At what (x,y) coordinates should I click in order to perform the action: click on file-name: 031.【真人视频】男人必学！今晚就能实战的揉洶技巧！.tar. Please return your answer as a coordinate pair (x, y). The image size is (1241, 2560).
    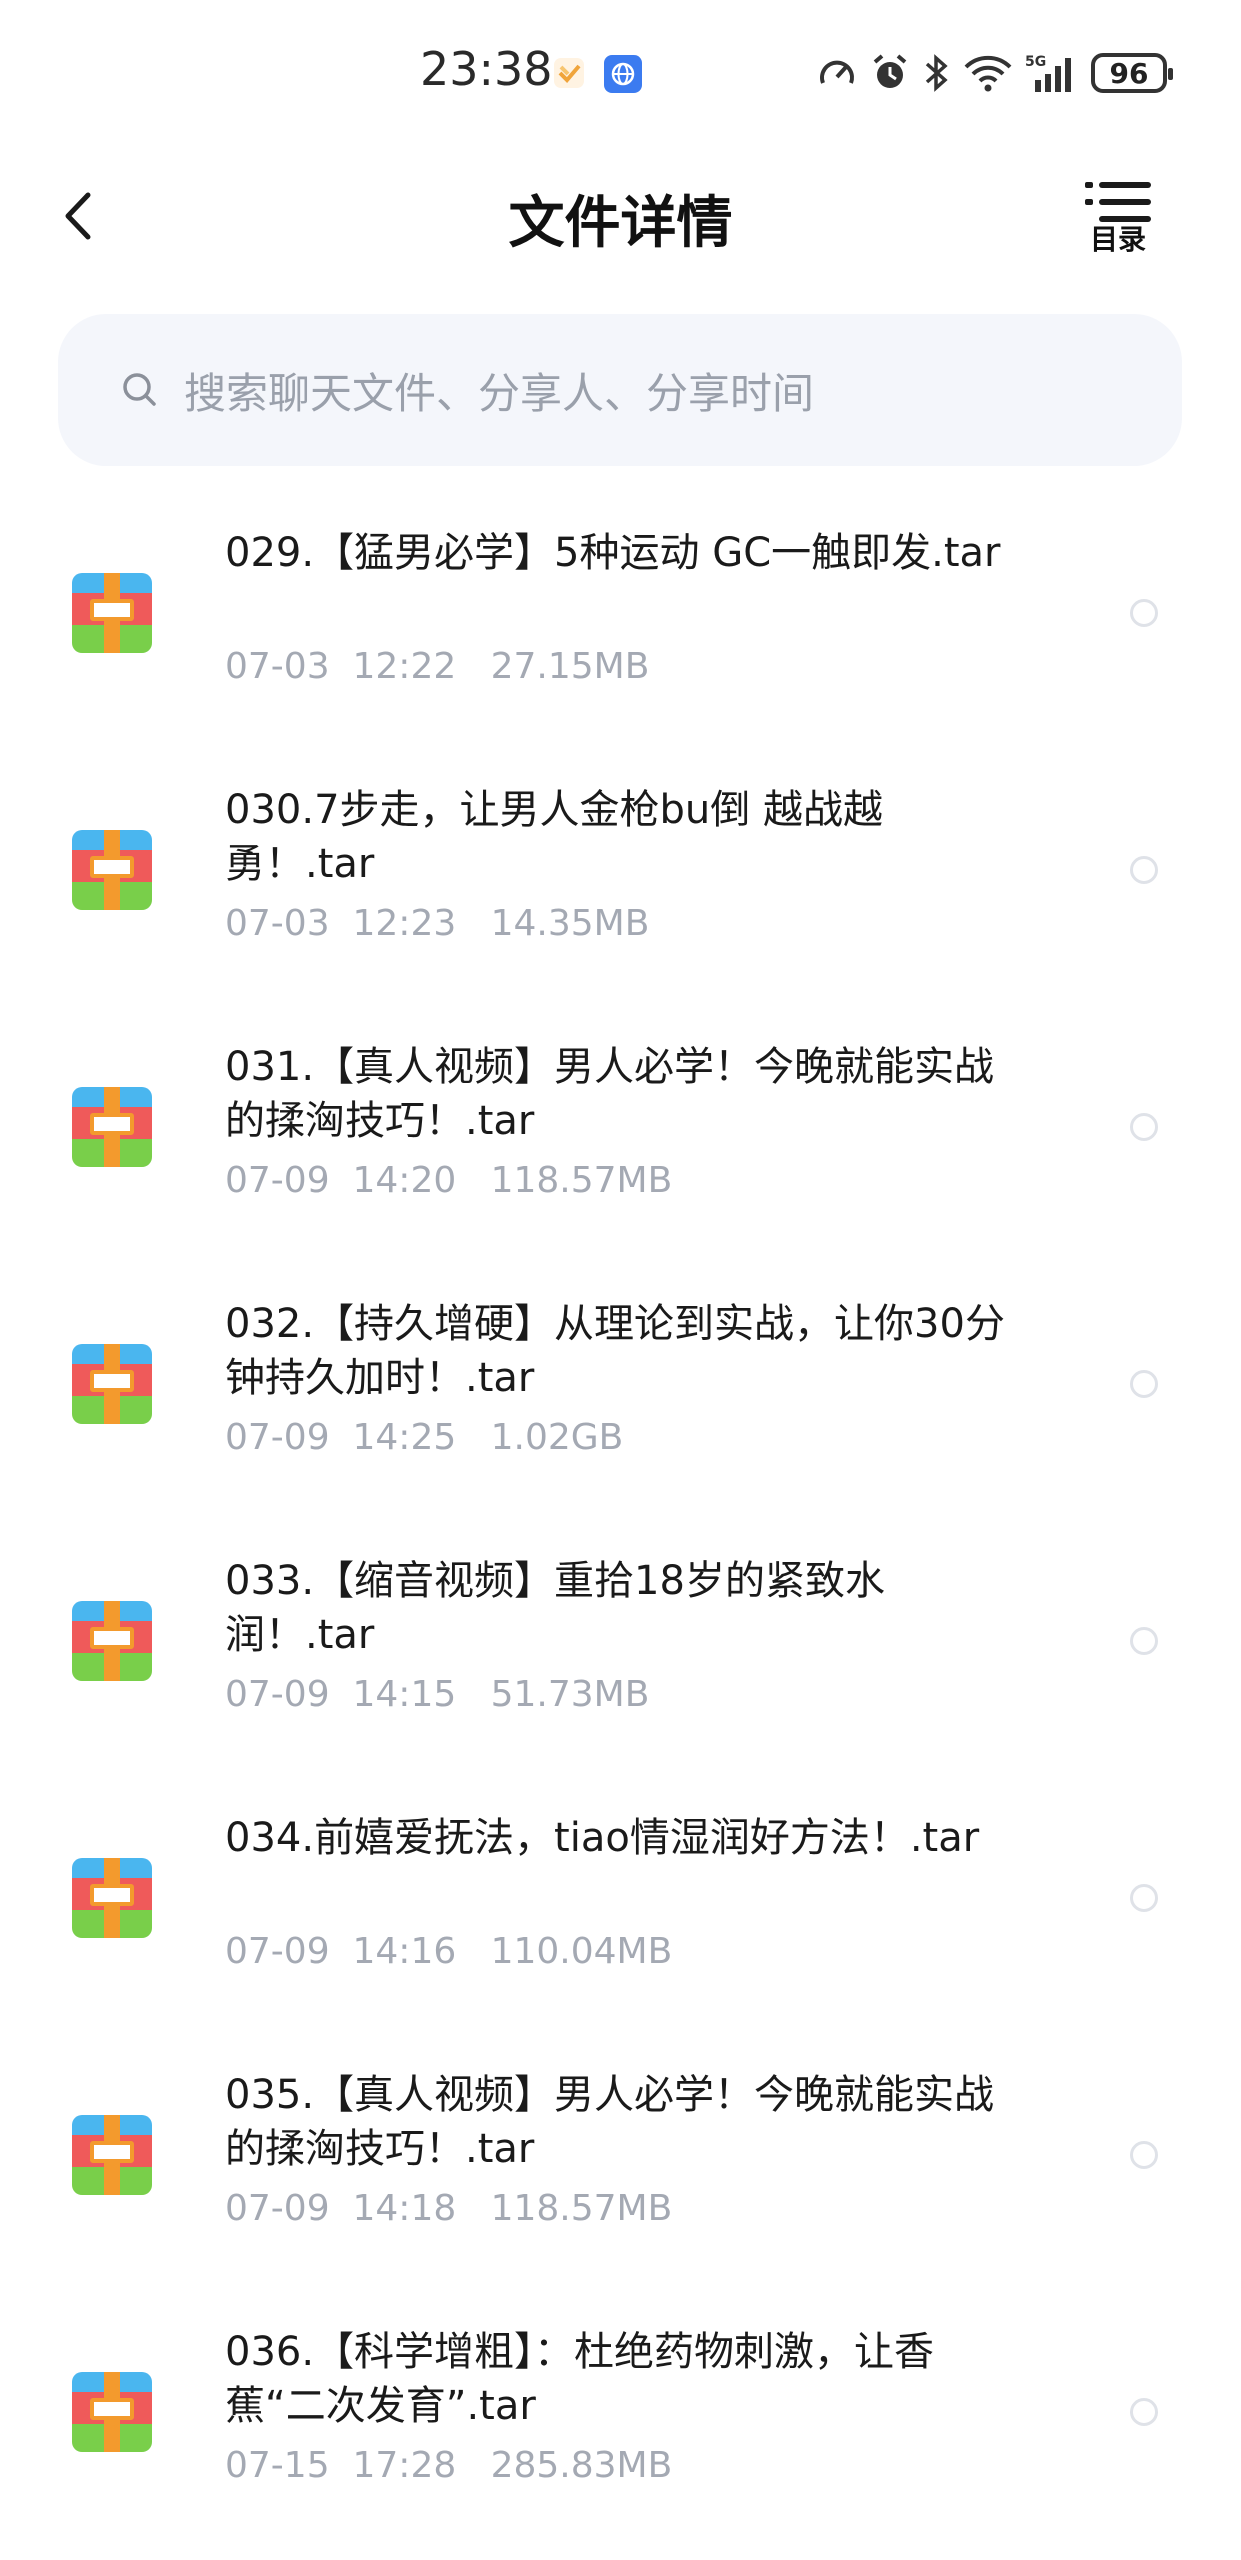
    Looking at the image, I should click on (610, 1094).